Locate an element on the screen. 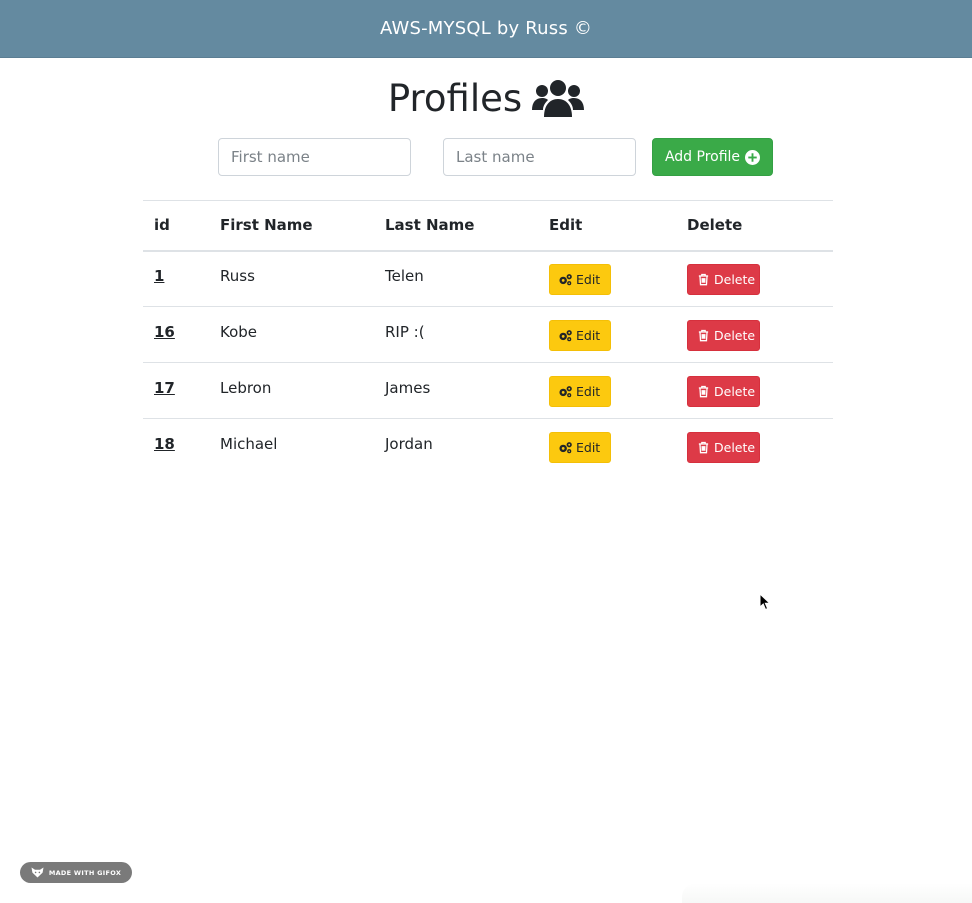 The width and height of the screenshot is (972, 903). app-title: AWS-MYSQL by Russ © is located at coordinates (486, 28).